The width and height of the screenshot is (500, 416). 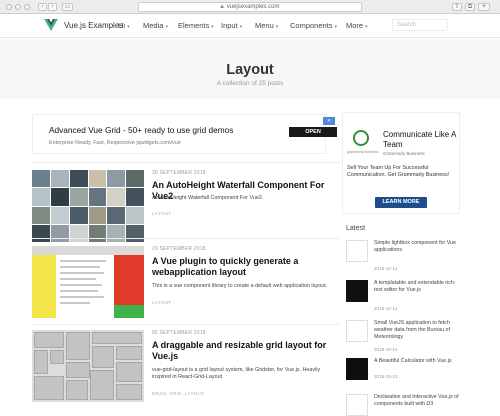 What do you see at coordinates (27, 7) in the screenshot?
I see `maximize-window-icon` at bounding box center [27, 7].